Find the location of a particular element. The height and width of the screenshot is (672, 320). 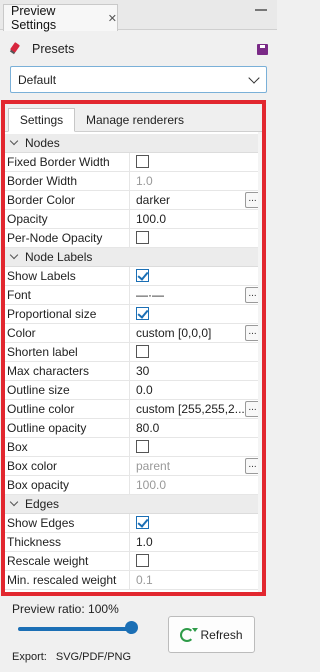

save-preset-icon is located at coordinates (262, 49).